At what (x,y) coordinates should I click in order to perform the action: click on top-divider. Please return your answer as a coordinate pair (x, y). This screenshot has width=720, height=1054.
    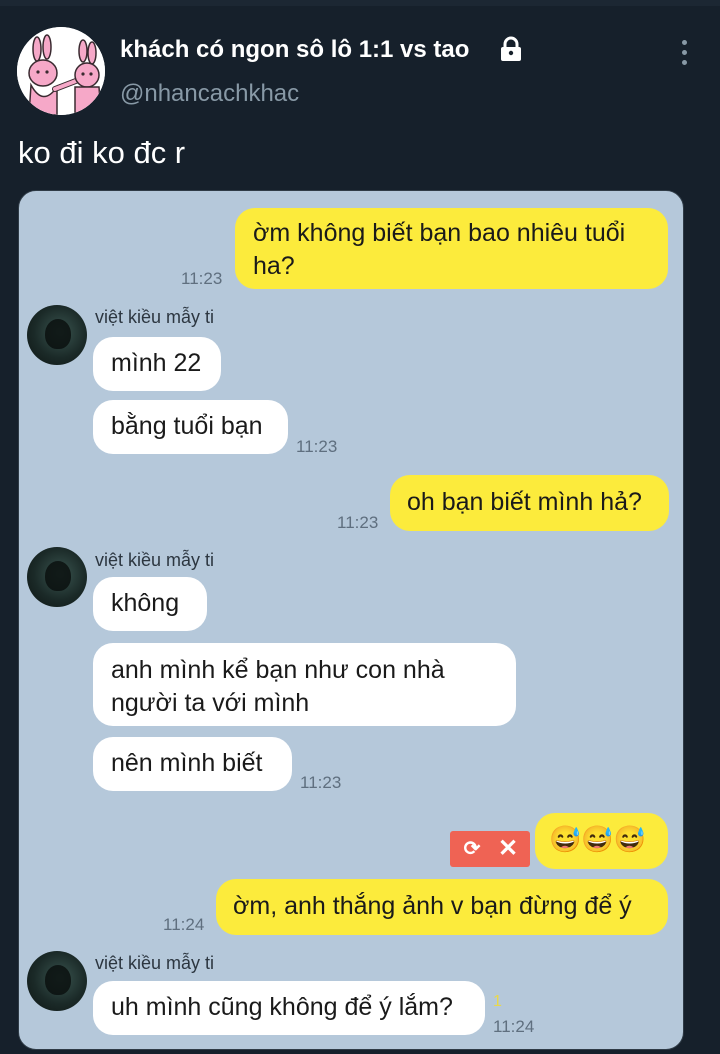
    Looking at the image, I should click on (360, 3).